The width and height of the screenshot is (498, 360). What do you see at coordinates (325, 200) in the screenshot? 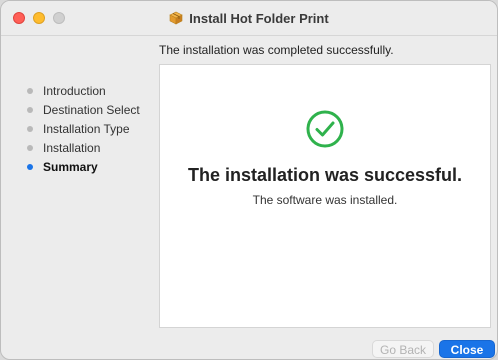
I see `success-detail: The software was installed.` at bounding box center [325, 200].